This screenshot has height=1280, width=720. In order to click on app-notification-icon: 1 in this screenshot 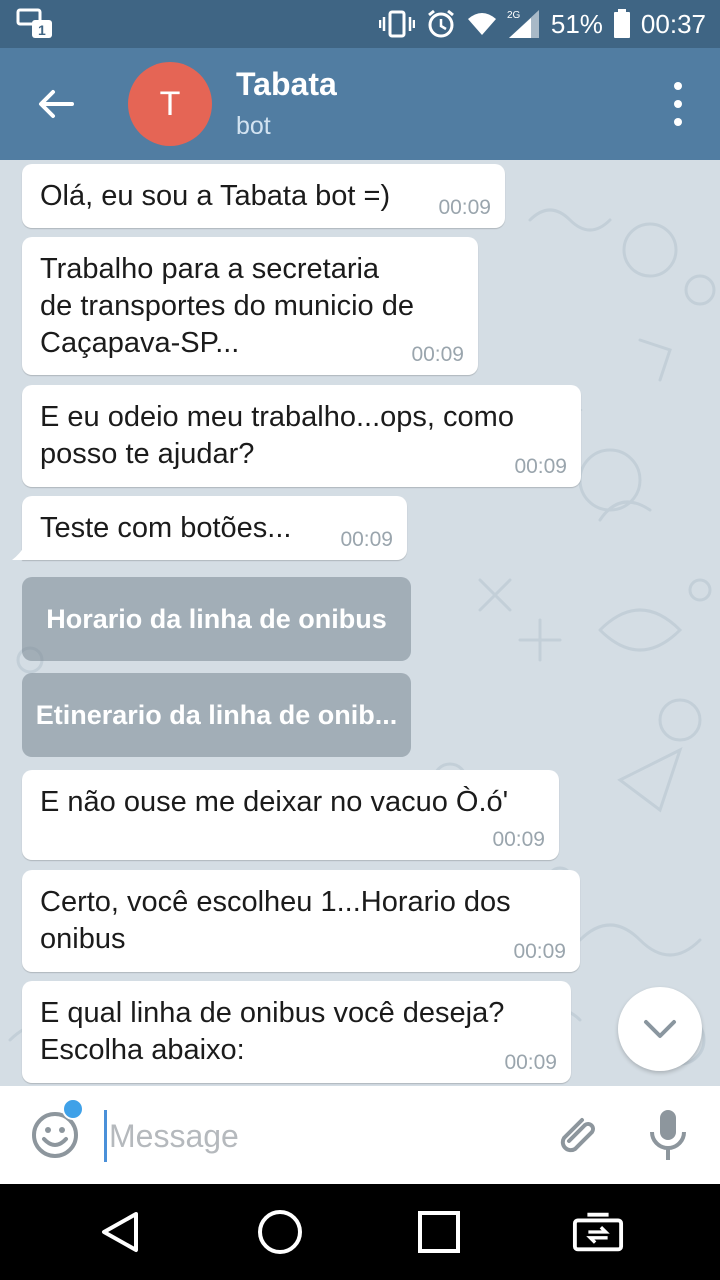, I will do `click(36, 24)`.